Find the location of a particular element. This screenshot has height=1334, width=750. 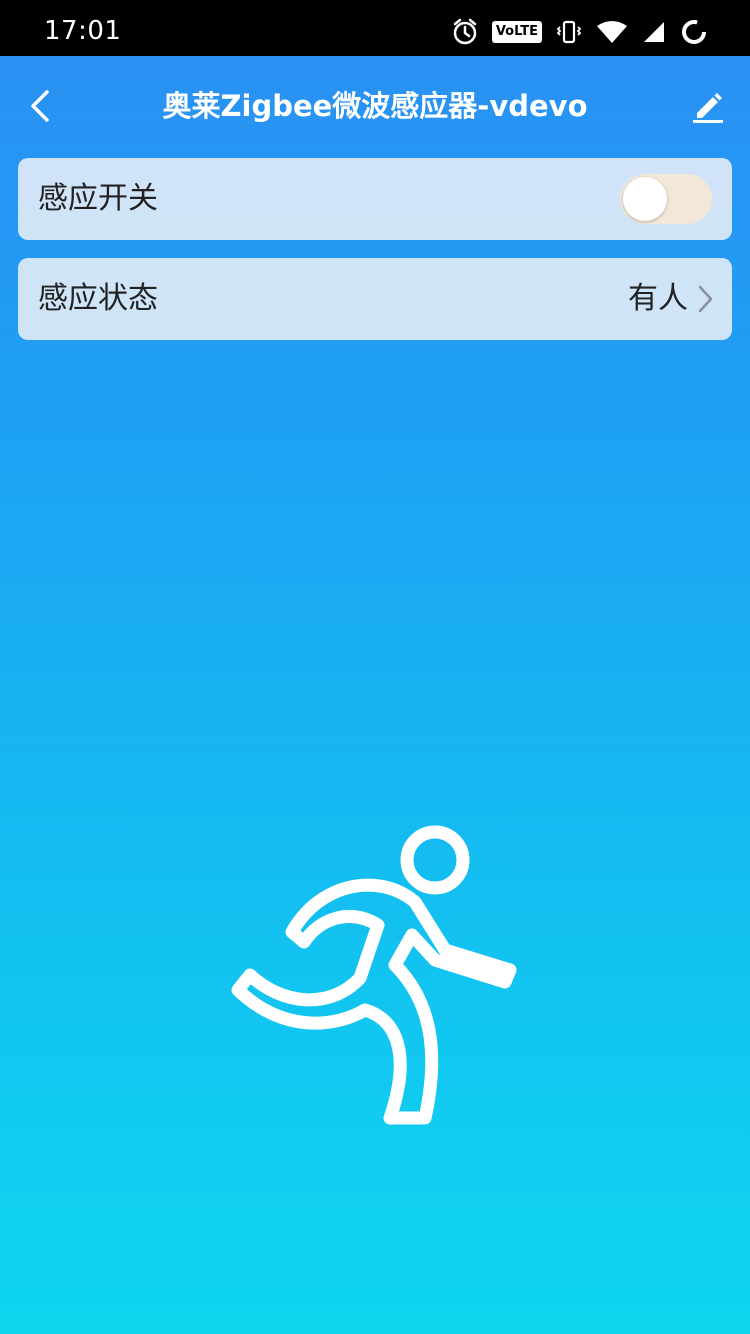

loading-icon is located at coordinates (694, 32).